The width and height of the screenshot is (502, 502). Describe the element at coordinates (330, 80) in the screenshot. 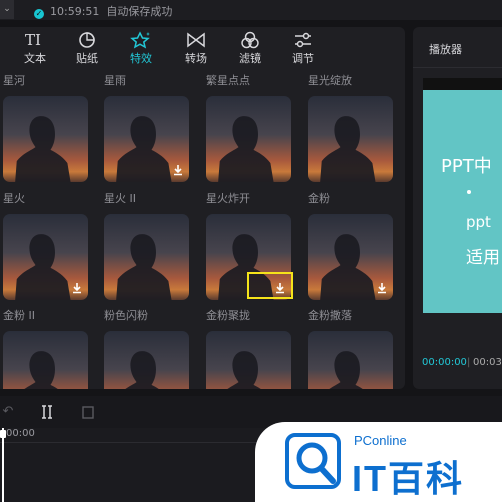

I see `effect-name: 星光绽放` at that location.